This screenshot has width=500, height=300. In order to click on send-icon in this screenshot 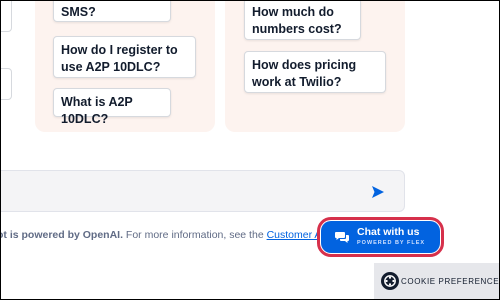, I will do `click(378, 192)`.